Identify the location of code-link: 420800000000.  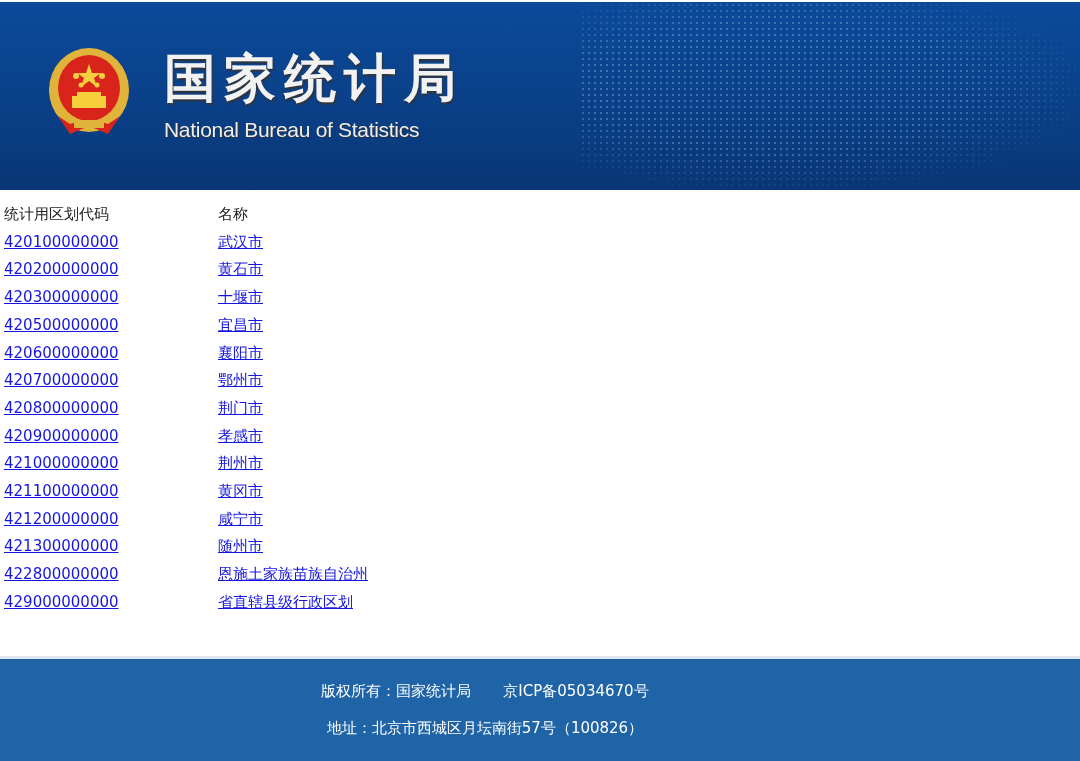
(61, 407).